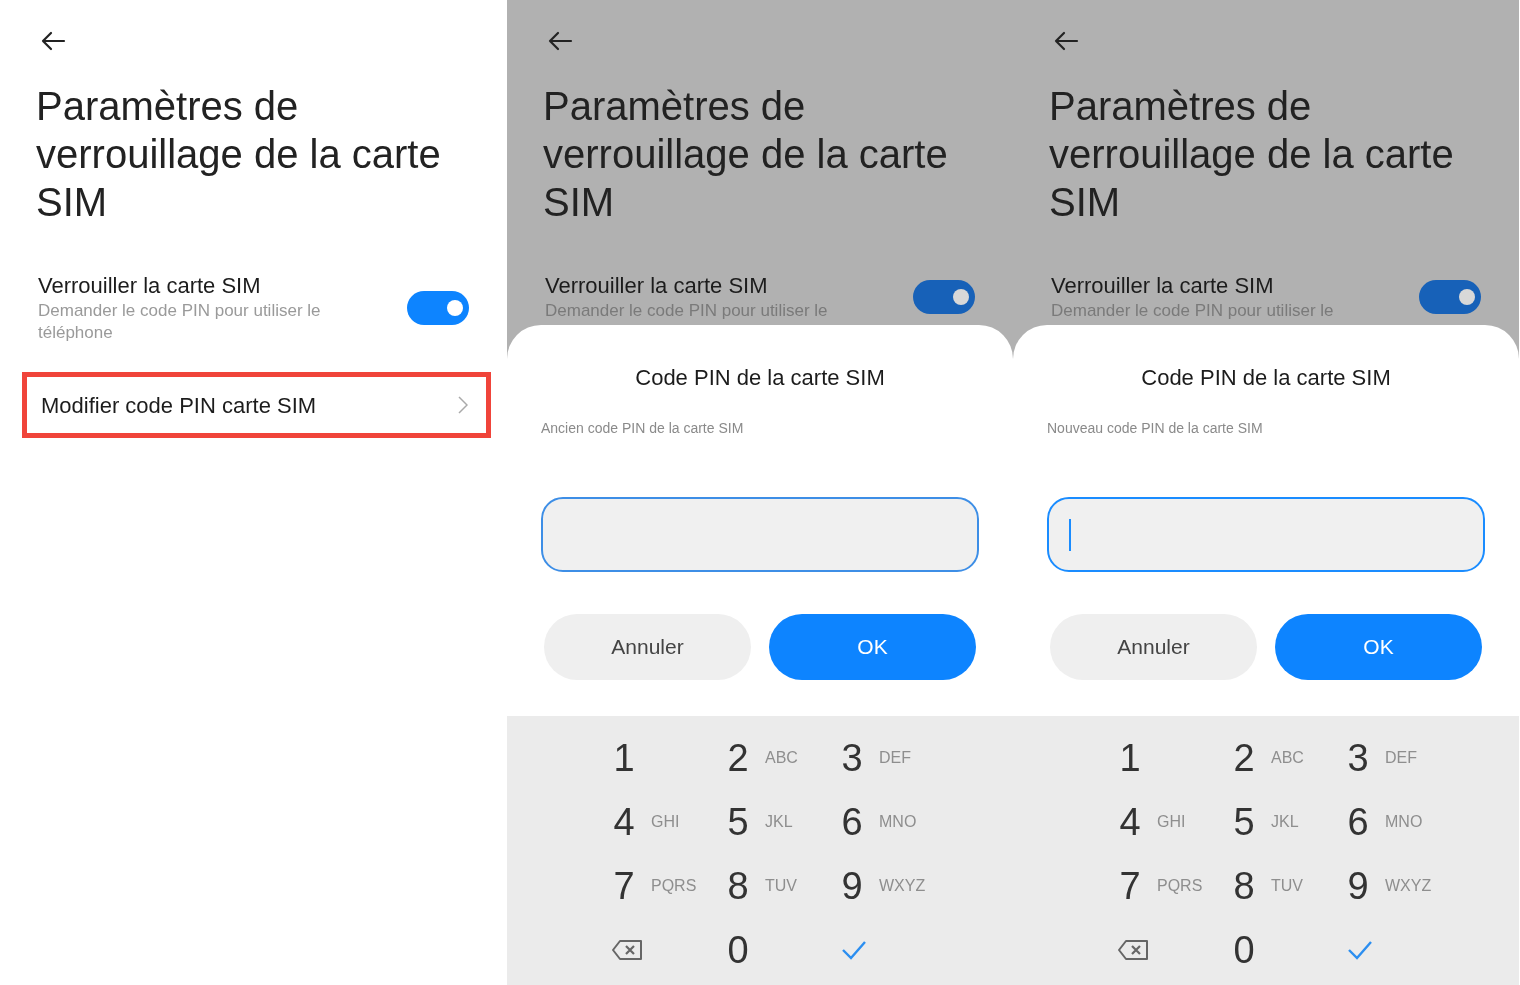 This screenshot has width=1520, height=985. Describe the element at coordinates (180, 322) in the screenshot. I see `setting-description: Demander le code PIN pour utiliser le téléphone` at that location.